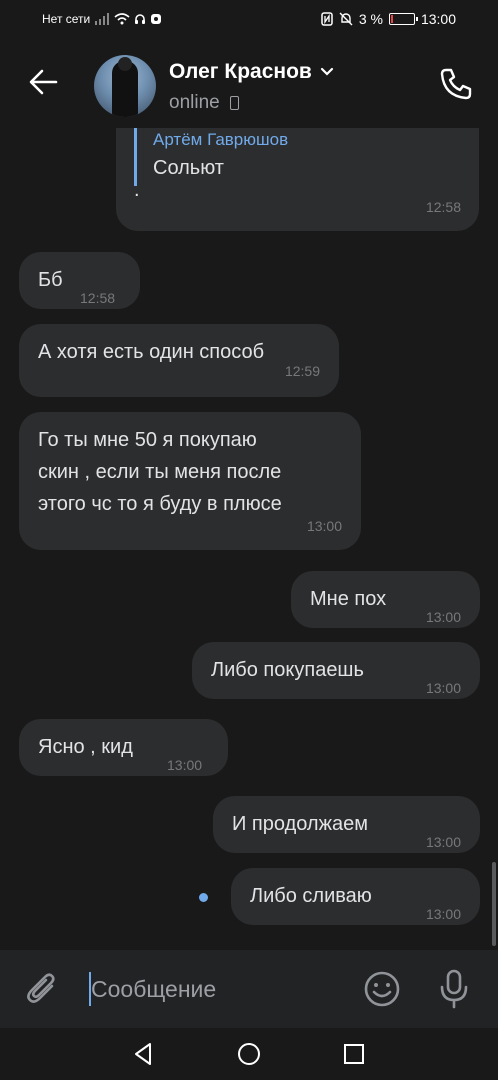  I want to click on message-line: Го ты мне 50 я покупаю, so click(147, 440).